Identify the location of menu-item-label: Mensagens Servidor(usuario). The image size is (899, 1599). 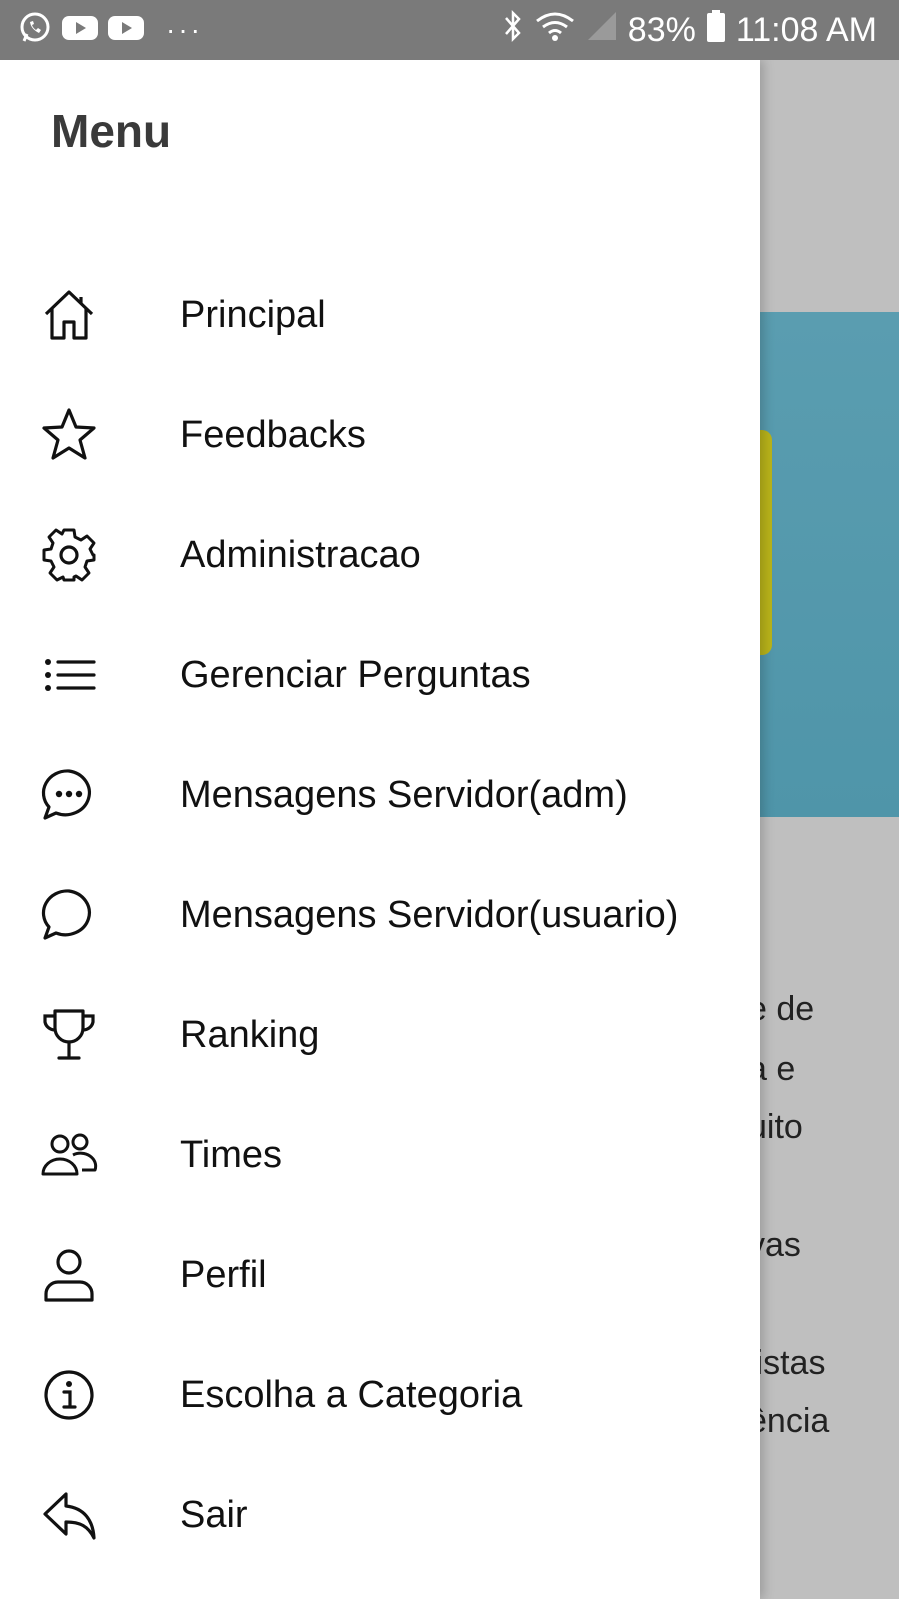
(429, 914).